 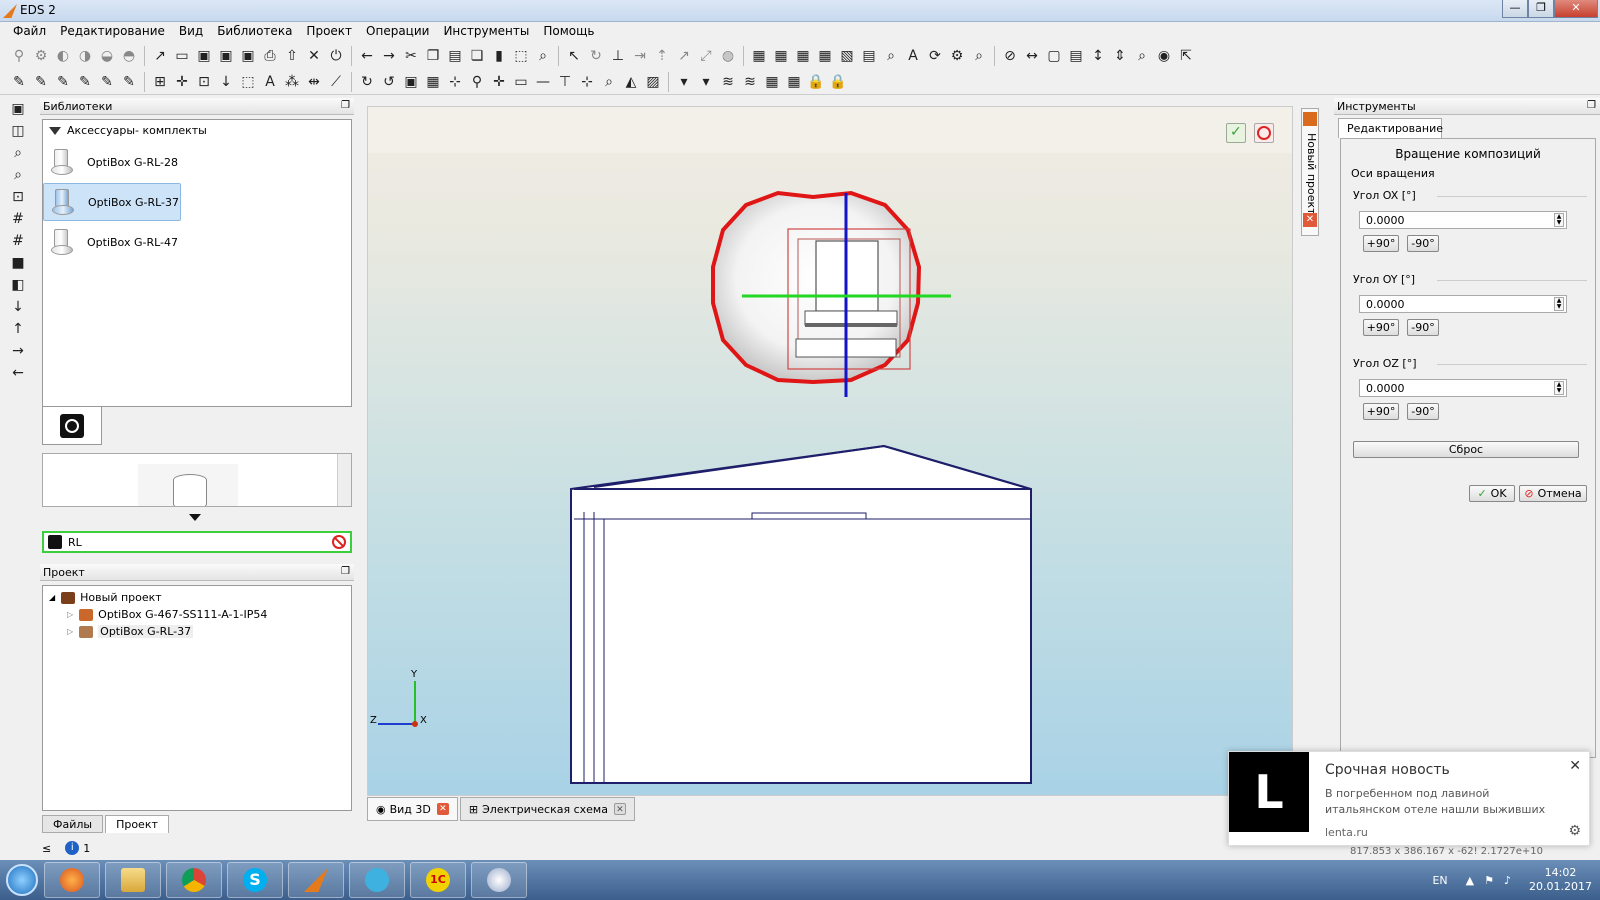 I want to click on menu-view: Вид, so click(x=191, y=32).